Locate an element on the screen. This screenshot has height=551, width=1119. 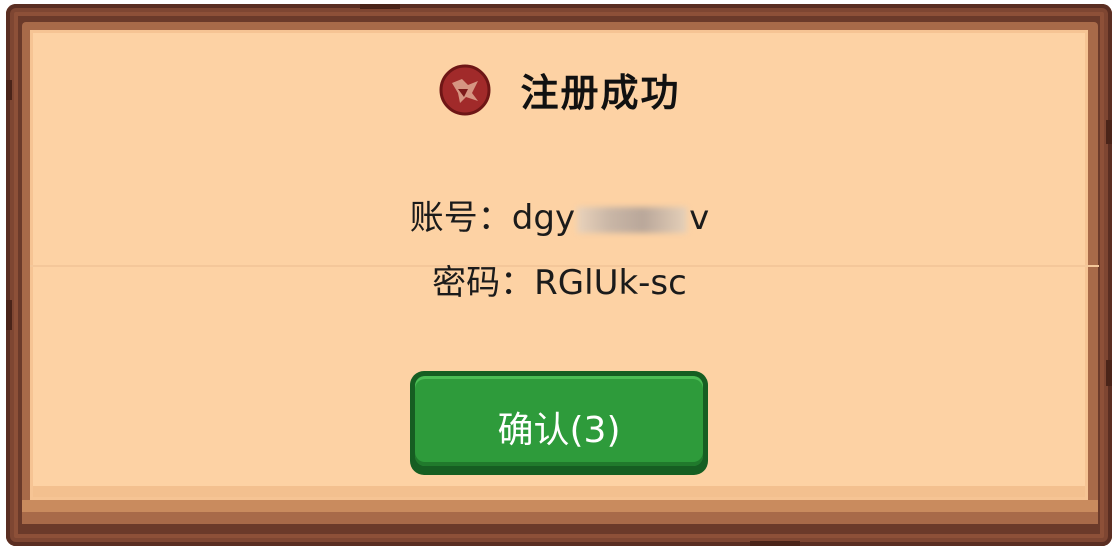
account-row: 账号：dgy v is located at coordinates (559, 214).